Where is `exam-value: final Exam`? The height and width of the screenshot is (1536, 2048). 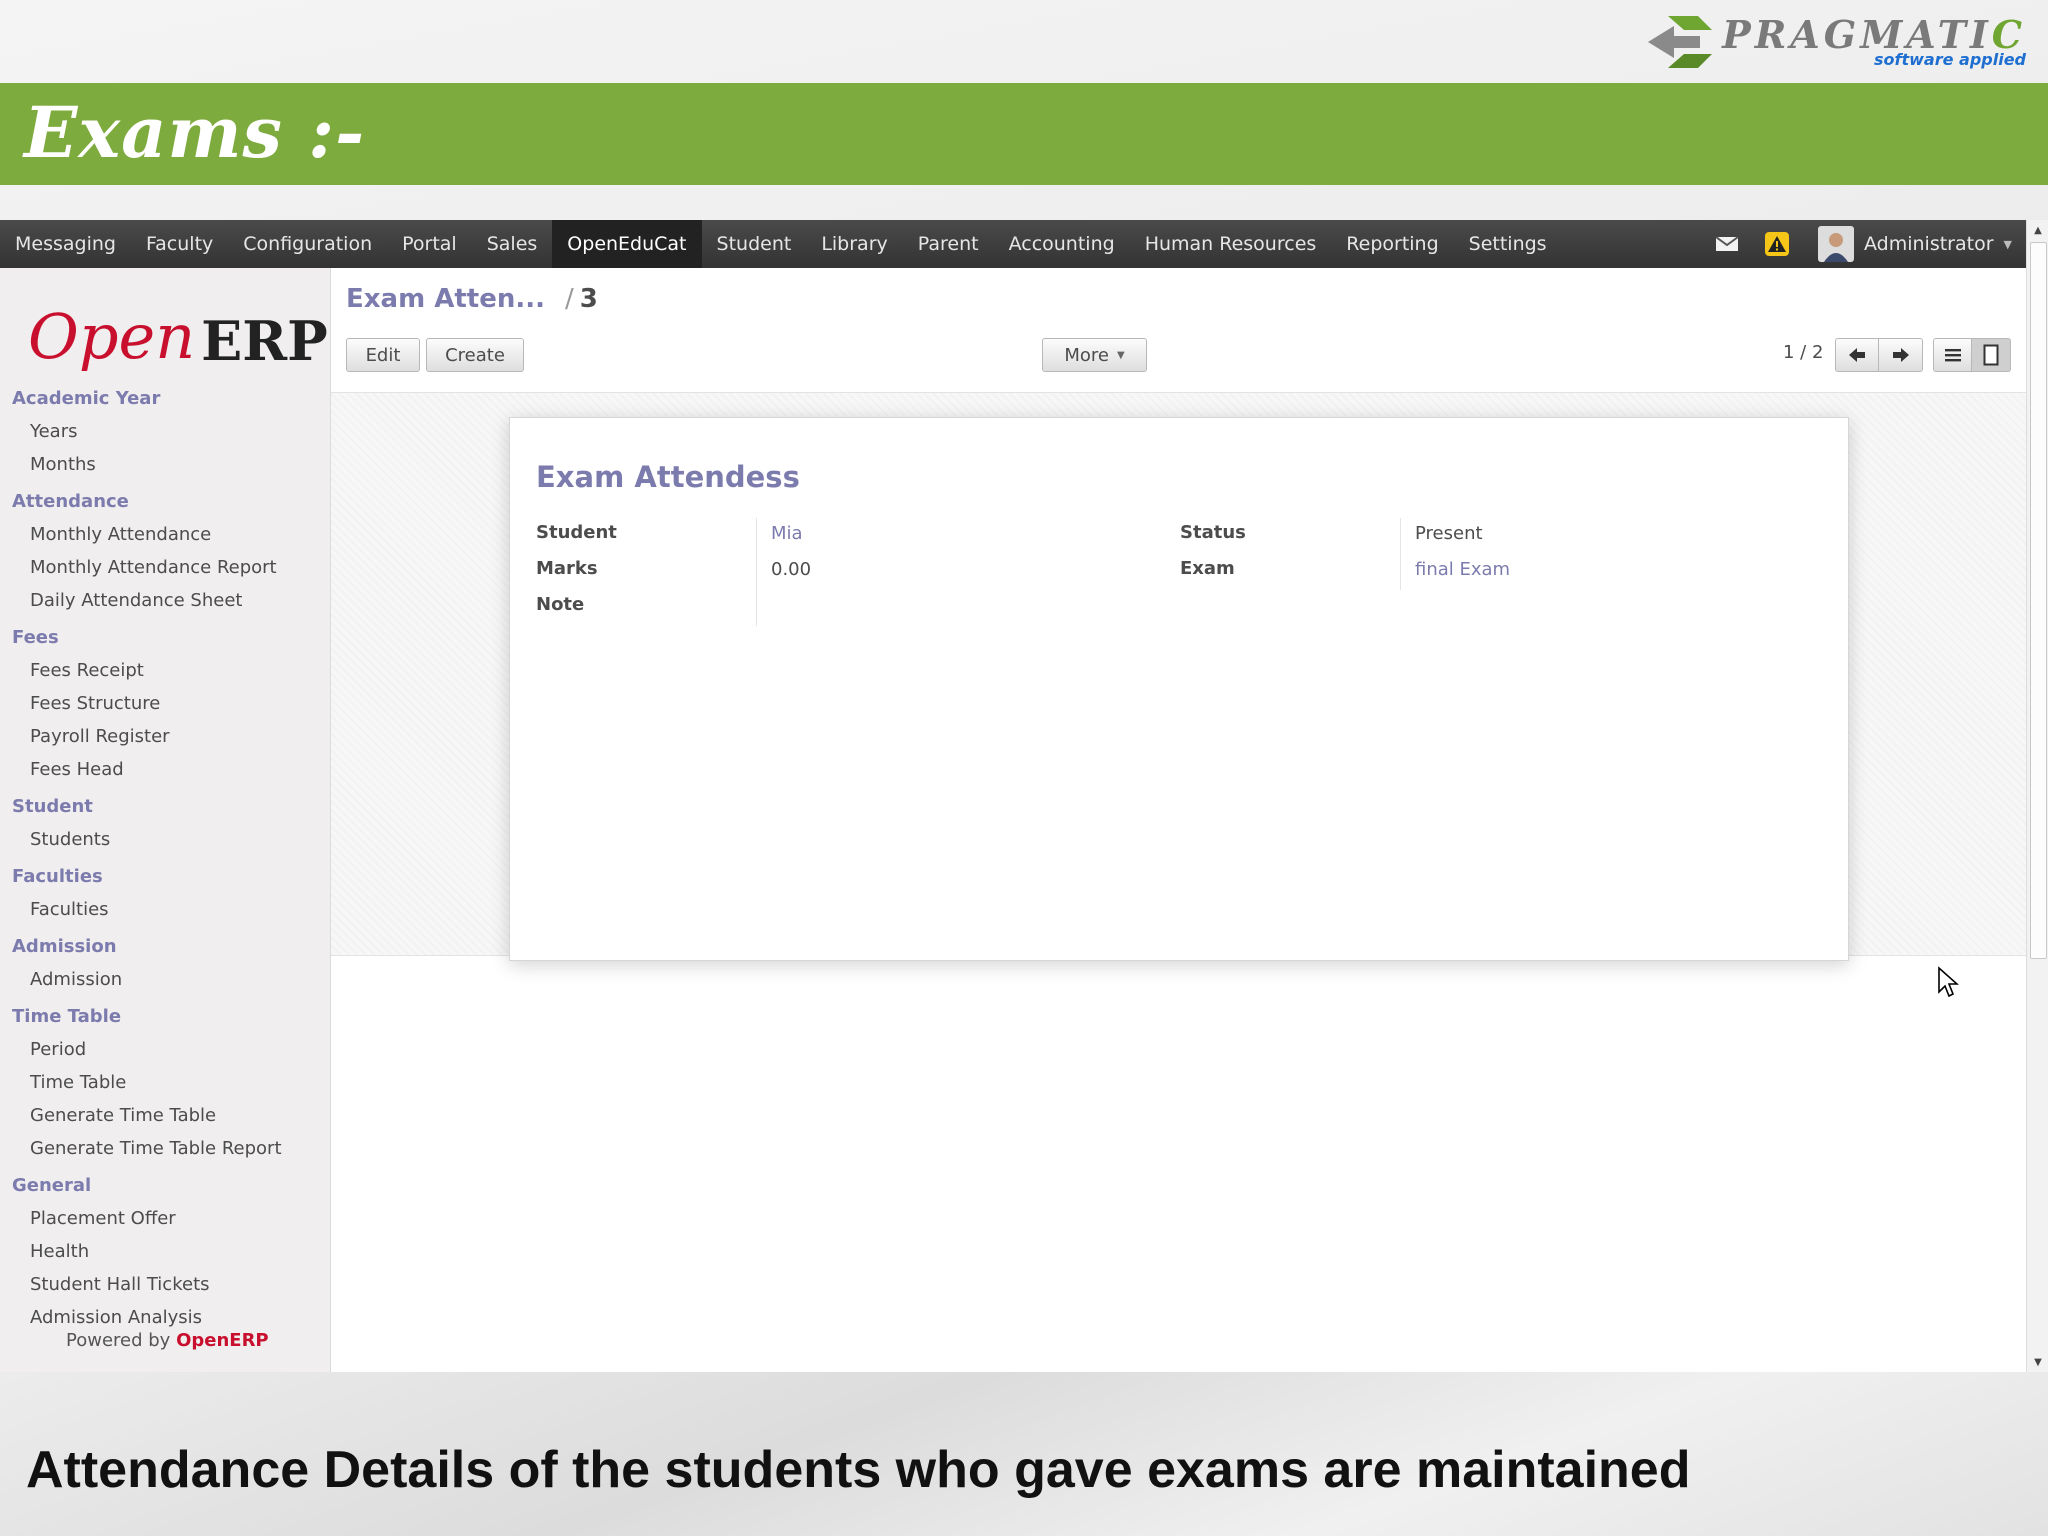 exam-value: final Exam is located at coordinates (1462, 569).